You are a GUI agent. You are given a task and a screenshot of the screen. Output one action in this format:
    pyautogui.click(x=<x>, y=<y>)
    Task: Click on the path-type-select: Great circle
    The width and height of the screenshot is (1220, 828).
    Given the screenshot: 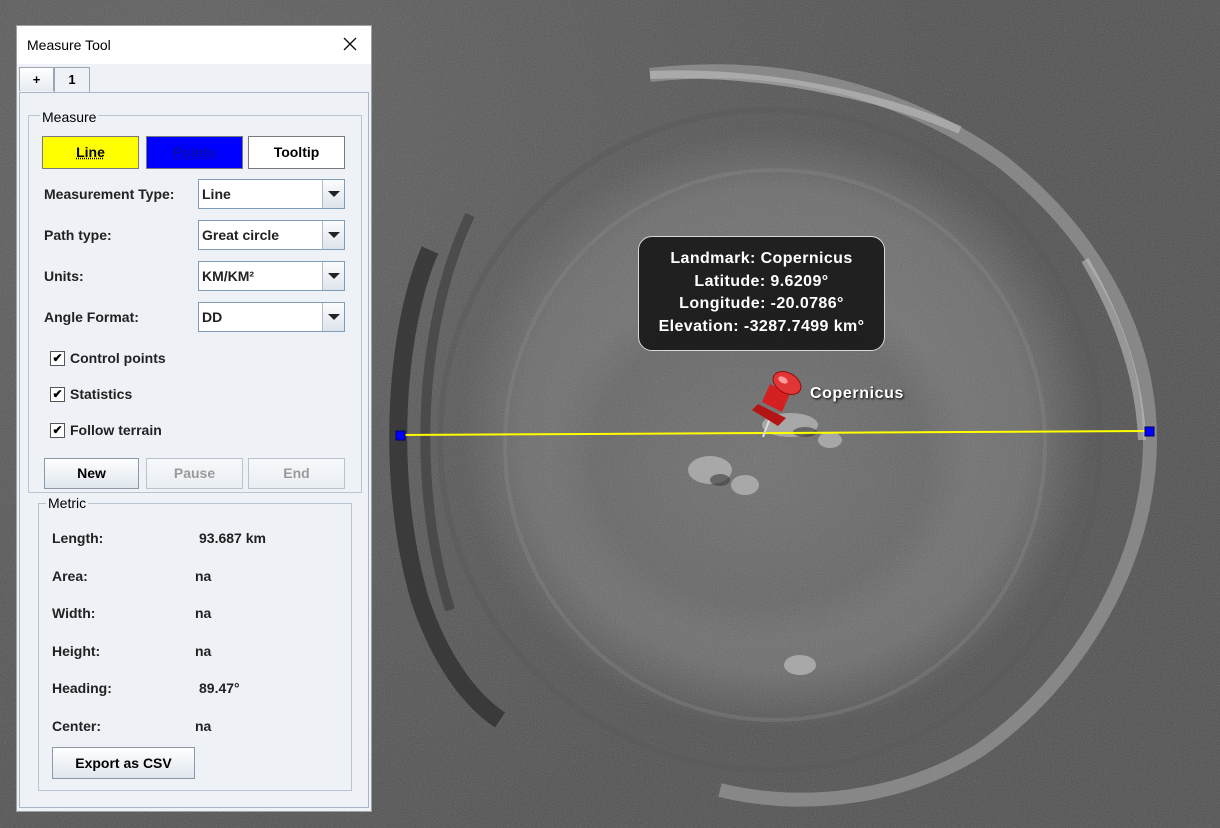 What is the action you would take?
    pyautogui.click(x=271, y=235)
    